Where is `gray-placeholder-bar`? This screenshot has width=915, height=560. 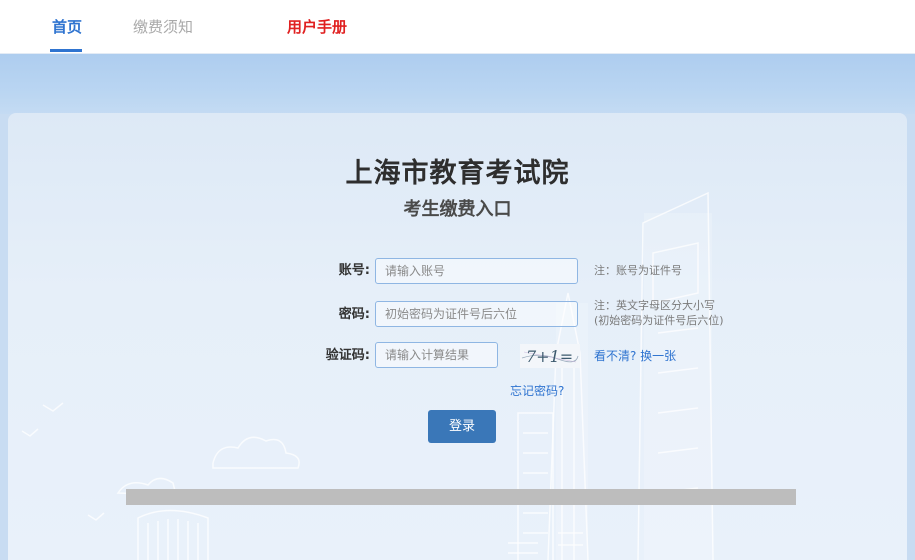
gray-placeholder-bar is located at coordinates (461, 497).